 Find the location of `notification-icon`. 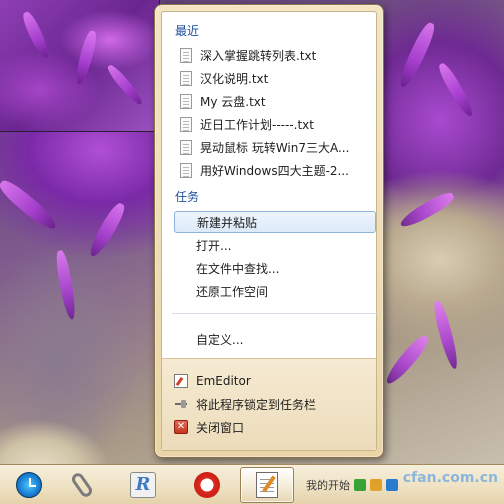

notification-icon is located at coordinates (392, 485).